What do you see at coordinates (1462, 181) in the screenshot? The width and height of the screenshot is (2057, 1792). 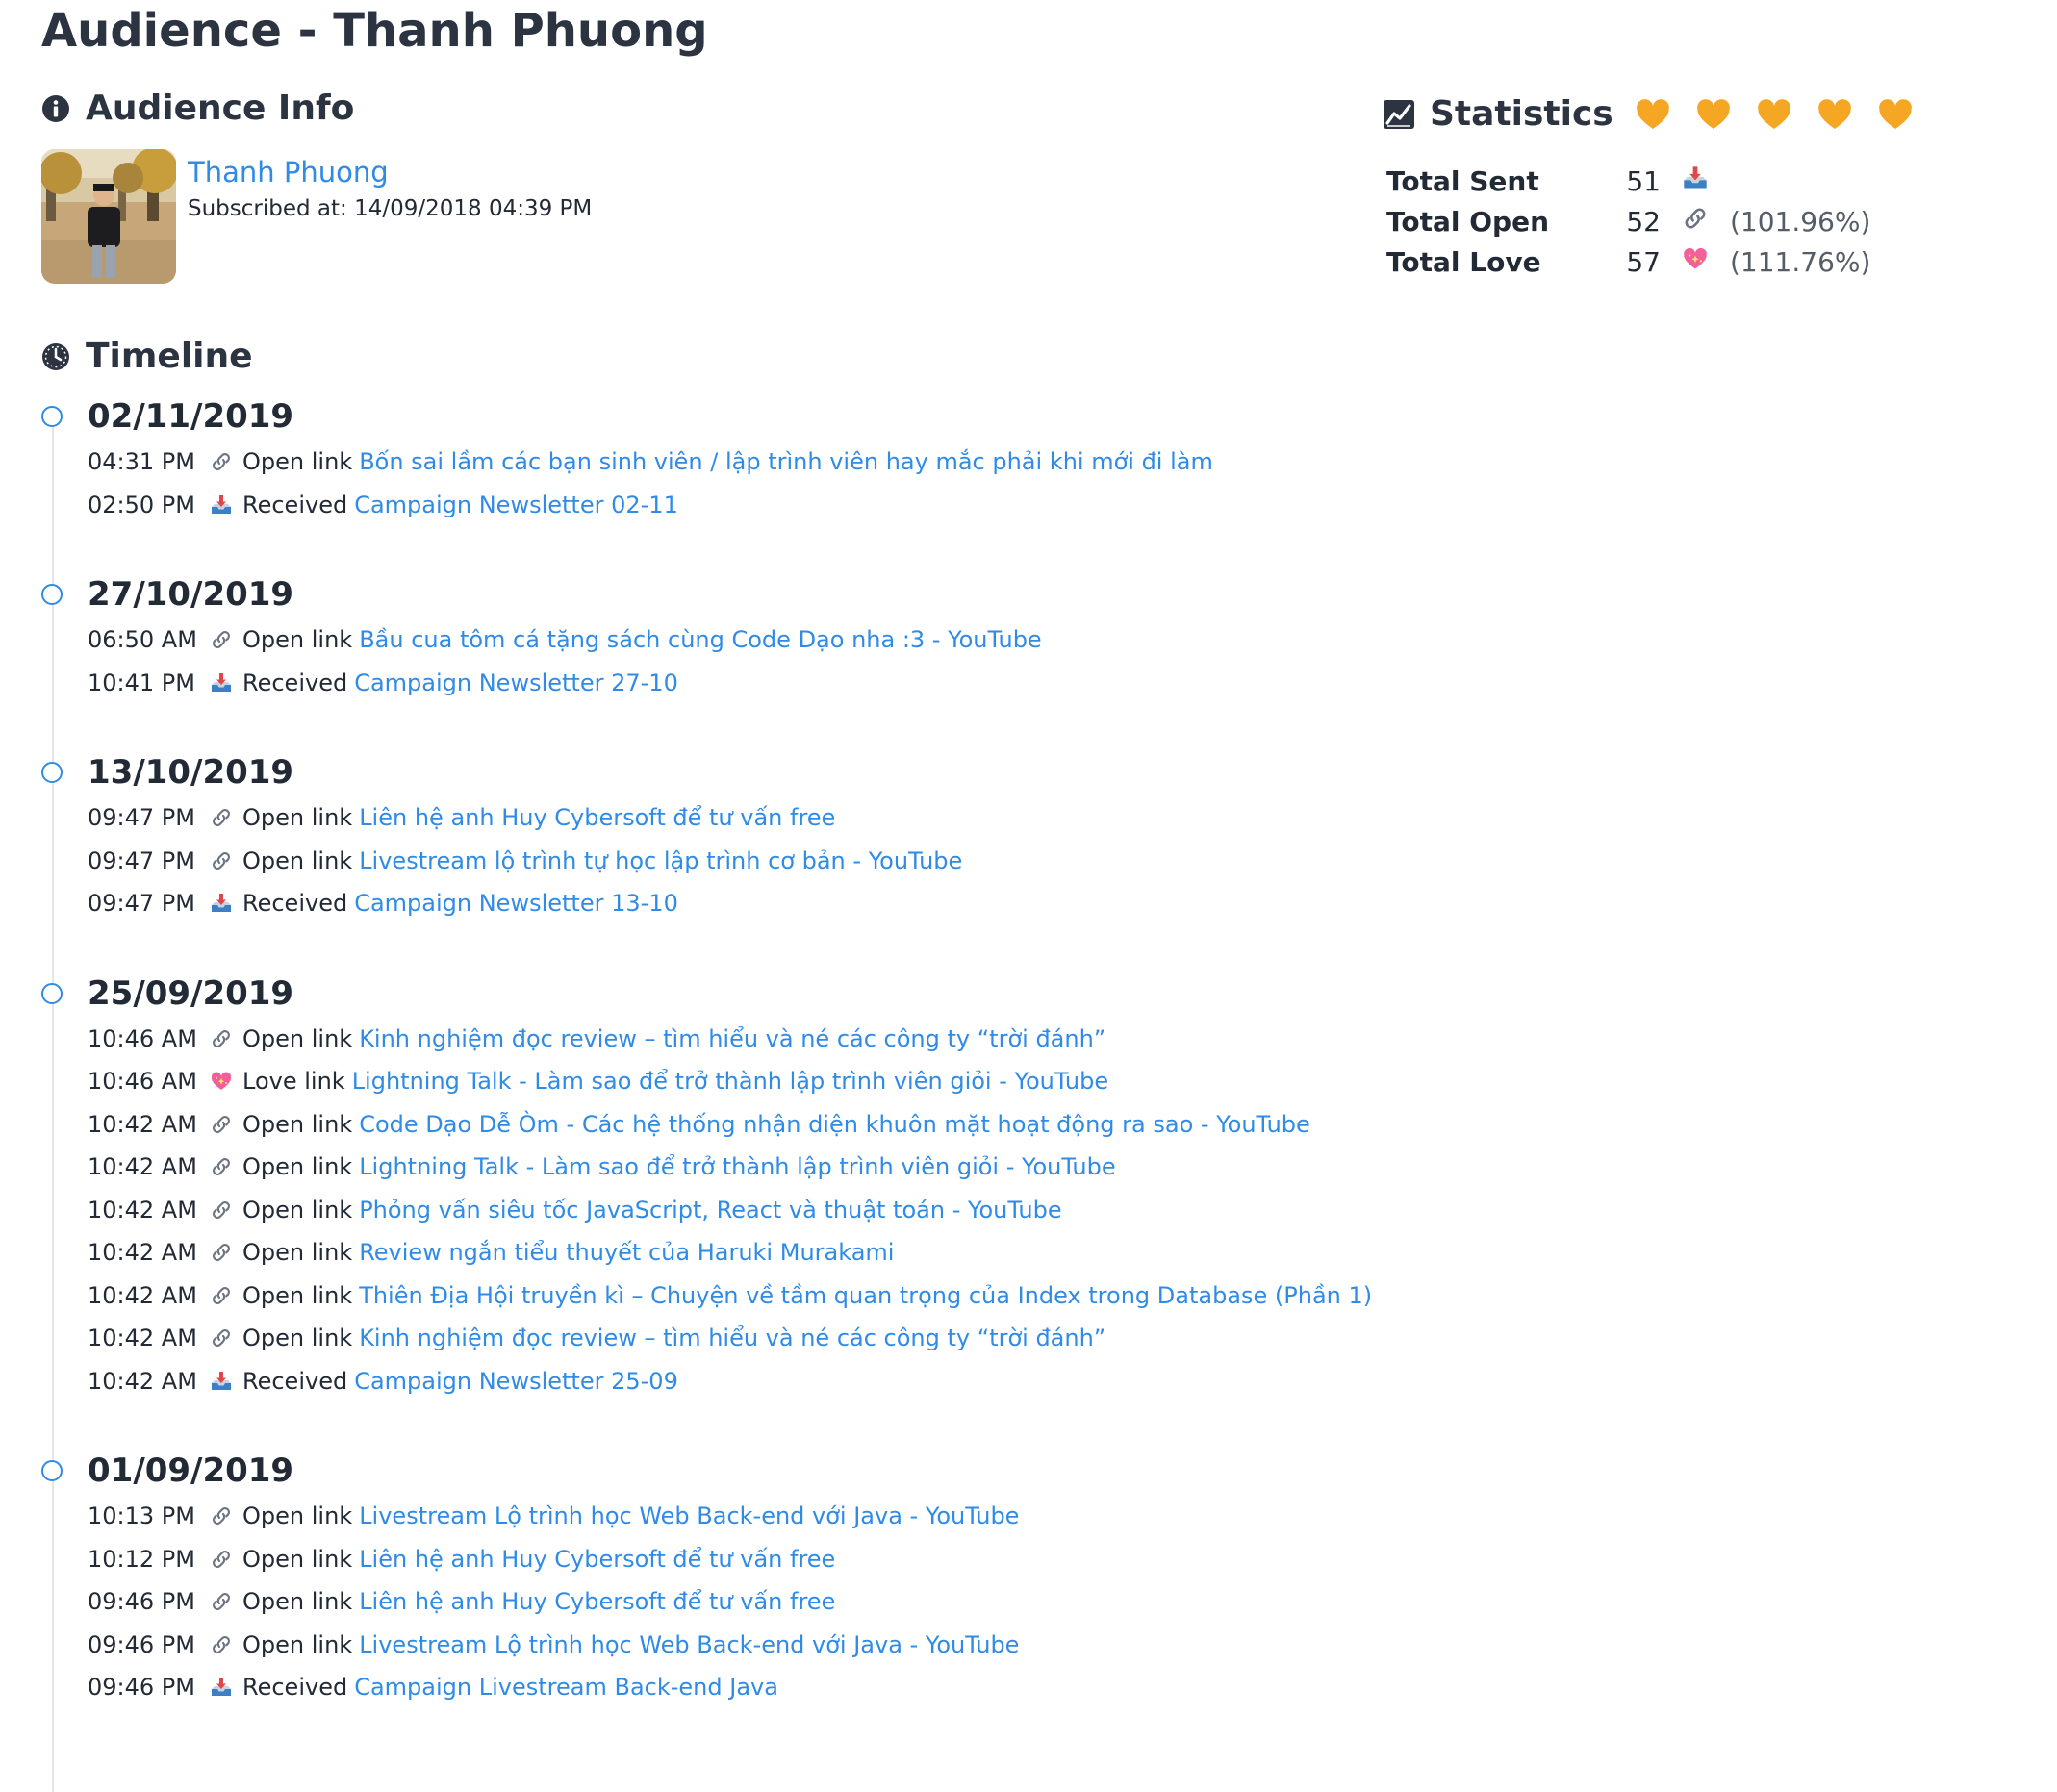 I see `stats-label: Total Sent` at bounding box center [1462, 181].